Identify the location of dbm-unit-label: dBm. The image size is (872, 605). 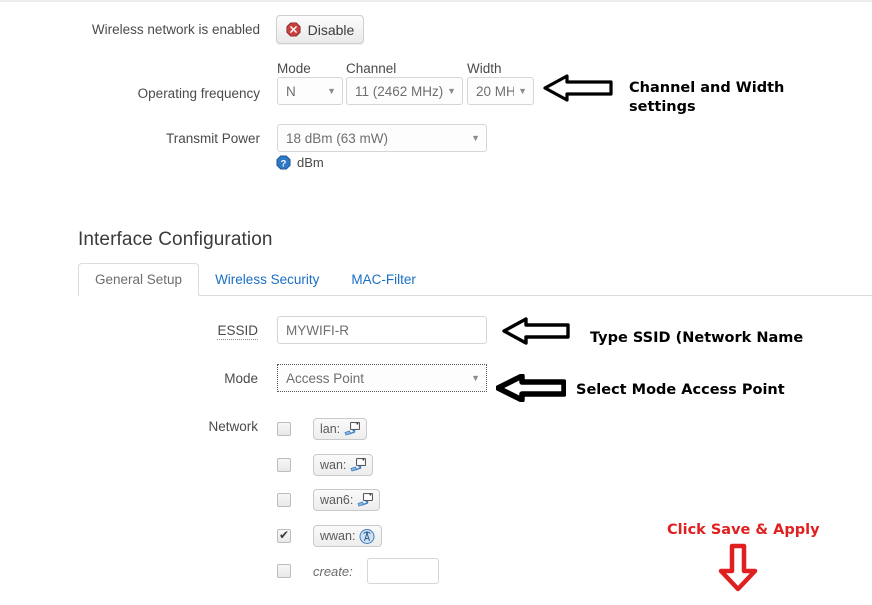
(310, 162).